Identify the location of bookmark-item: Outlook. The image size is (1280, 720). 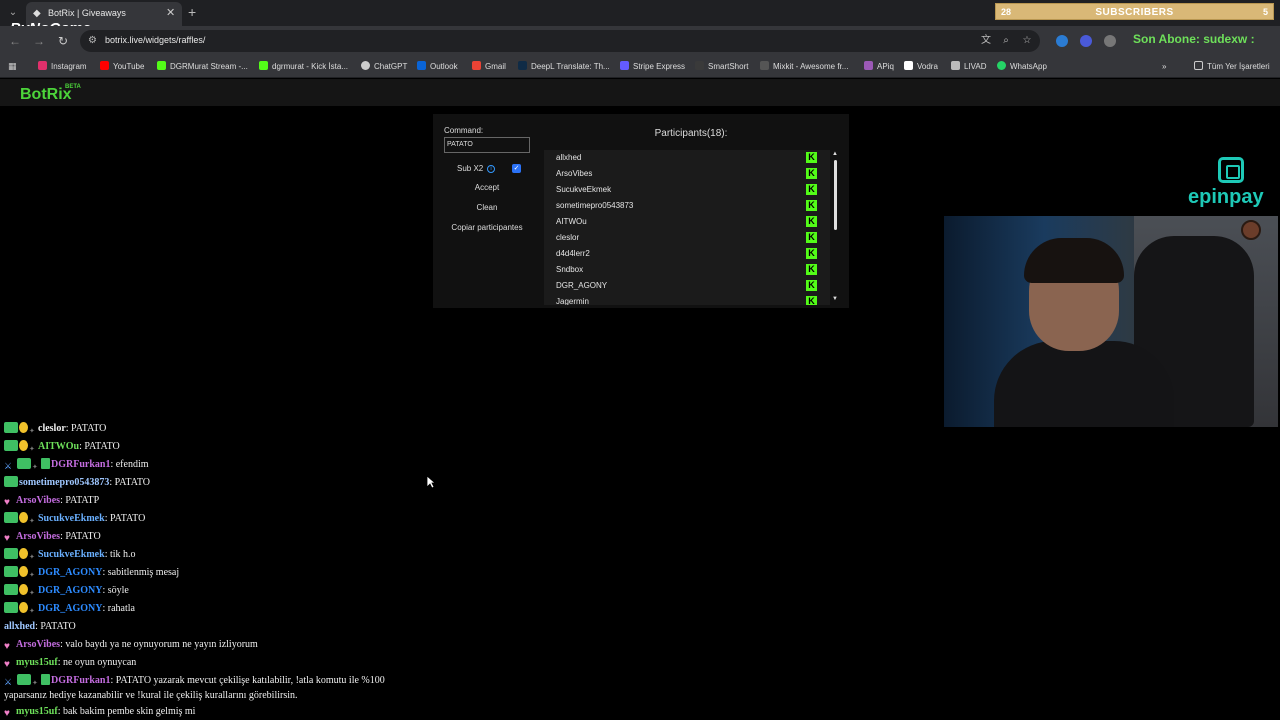
(437, 67).